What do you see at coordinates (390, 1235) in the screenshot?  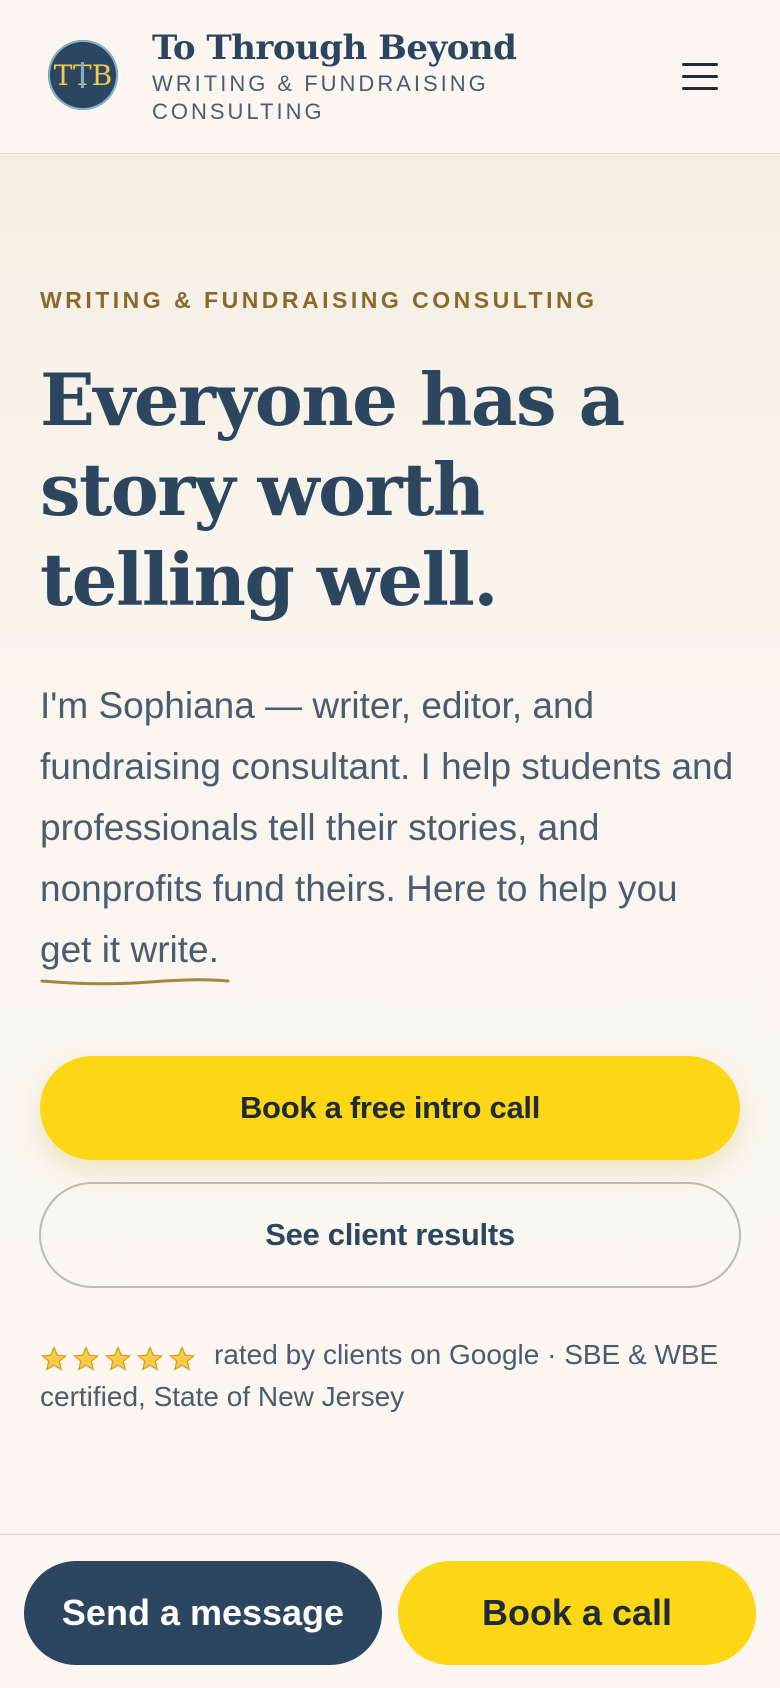 I see `see-client-results-button: See client results` at bounding box center [390, 1235].